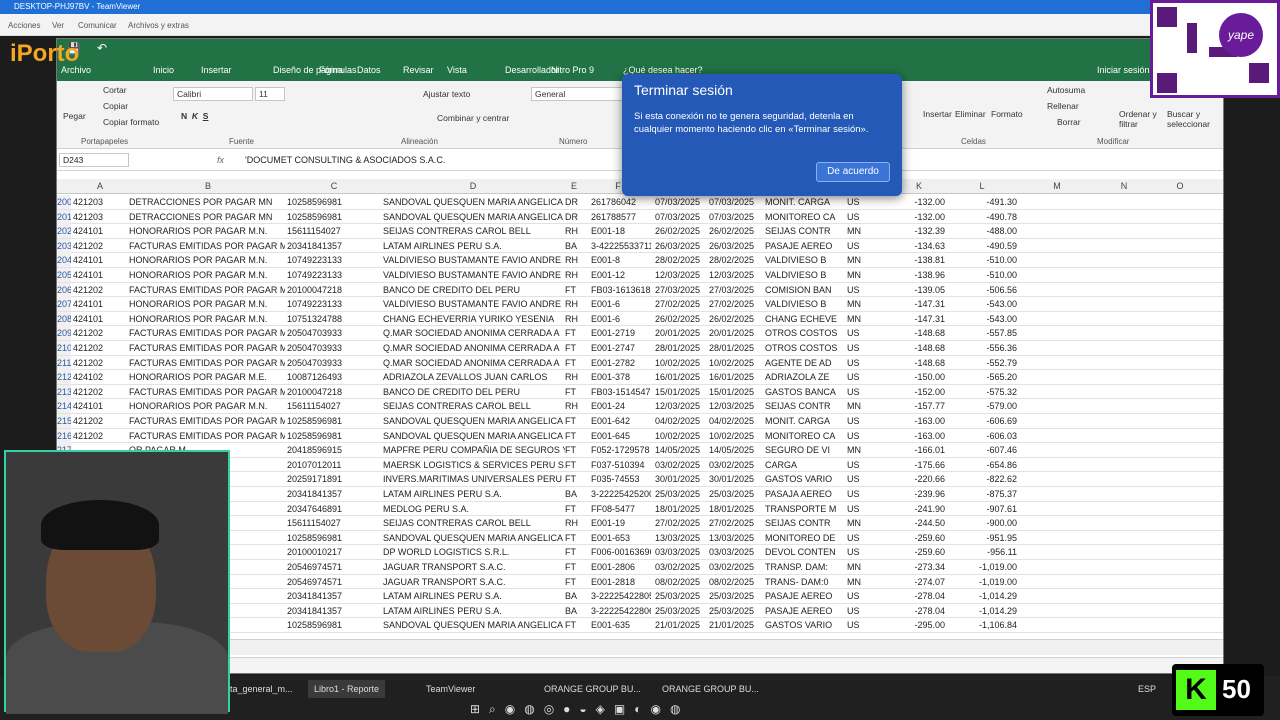  Describe the element at coordinates (334, 333) in the screenshot. I see `cell: 20504703933` at that location.